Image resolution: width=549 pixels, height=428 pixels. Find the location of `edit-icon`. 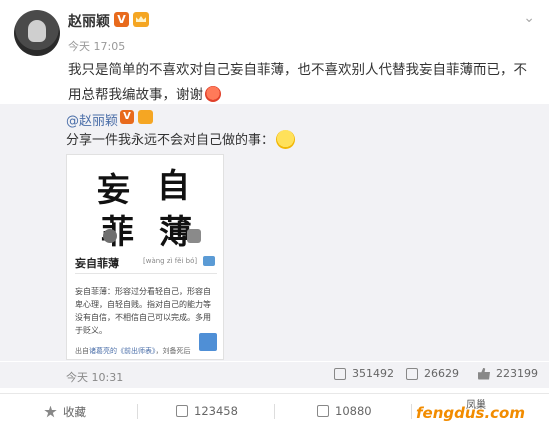

edit-icon is located at coordinates (208, 342).